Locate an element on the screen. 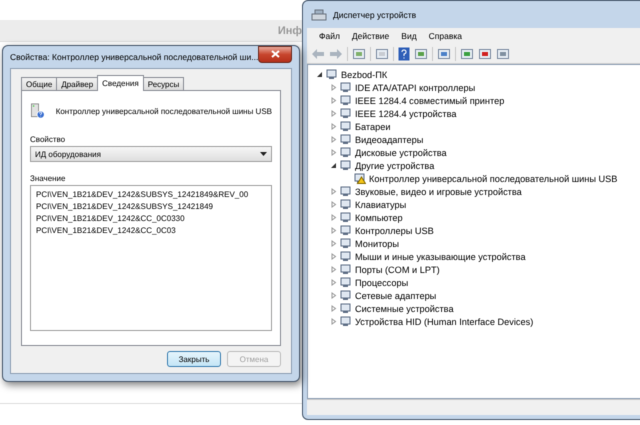 The image size is (640, 425). property-dropdown: ИД оборудования is located at coordinates (151, 154).